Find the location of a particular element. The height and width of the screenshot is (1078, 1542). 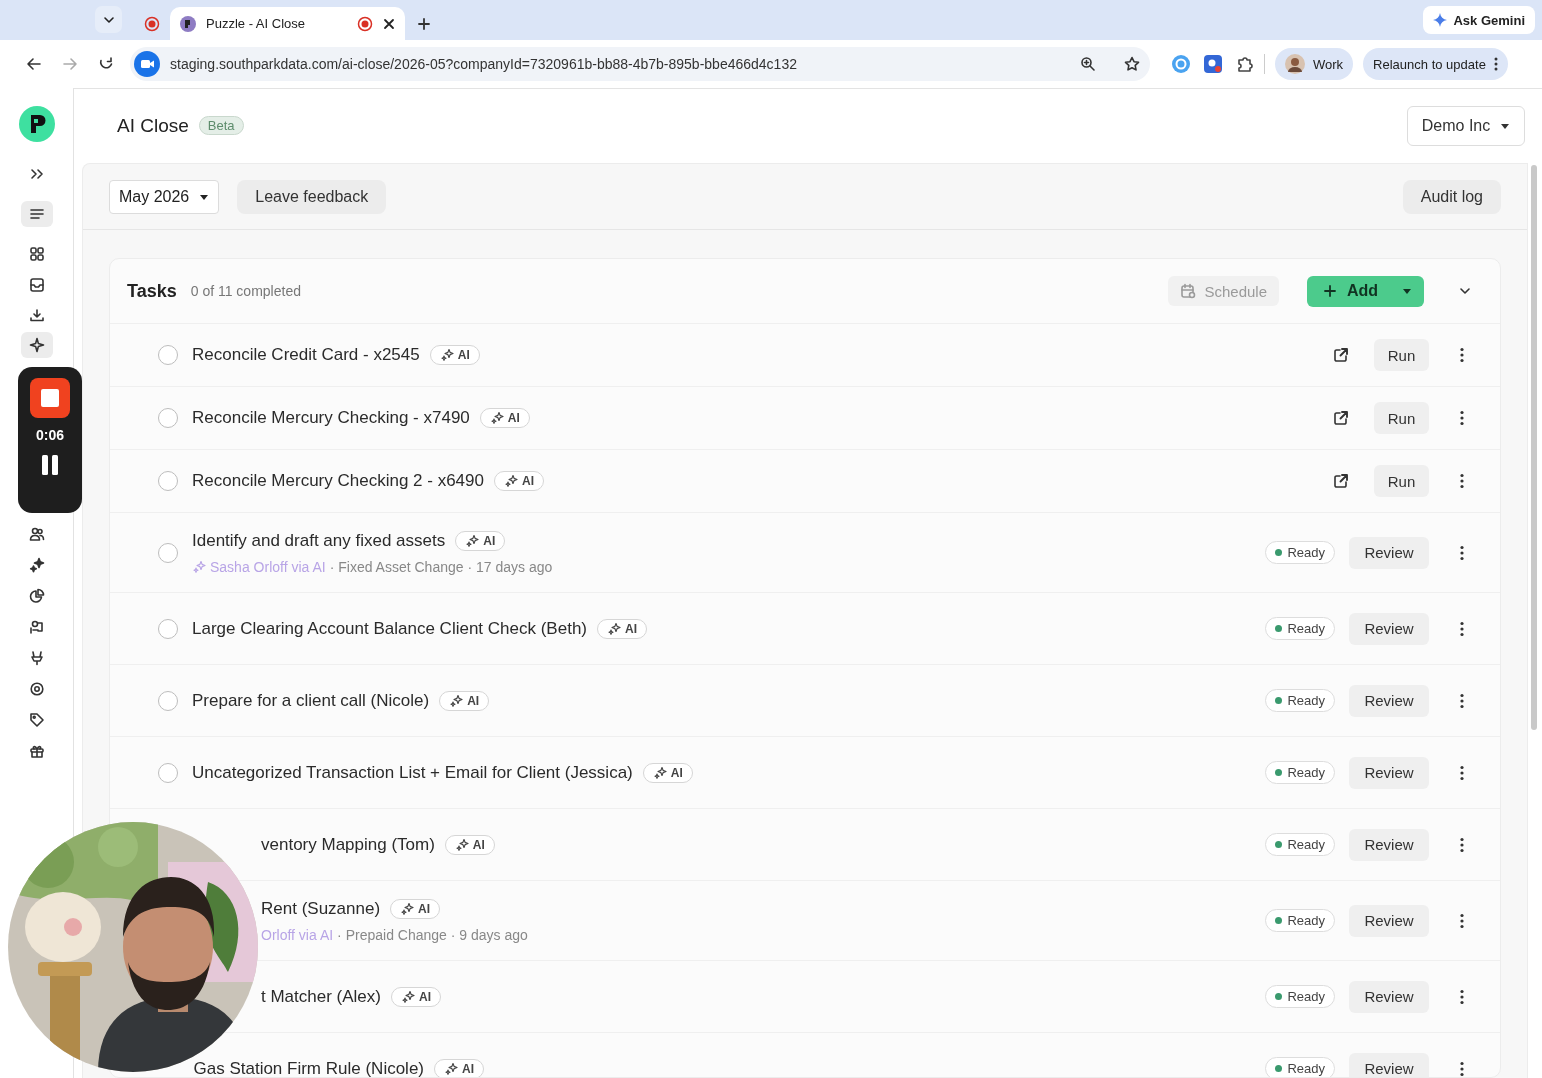

tab-search-button is located at coordinates (108, 19).